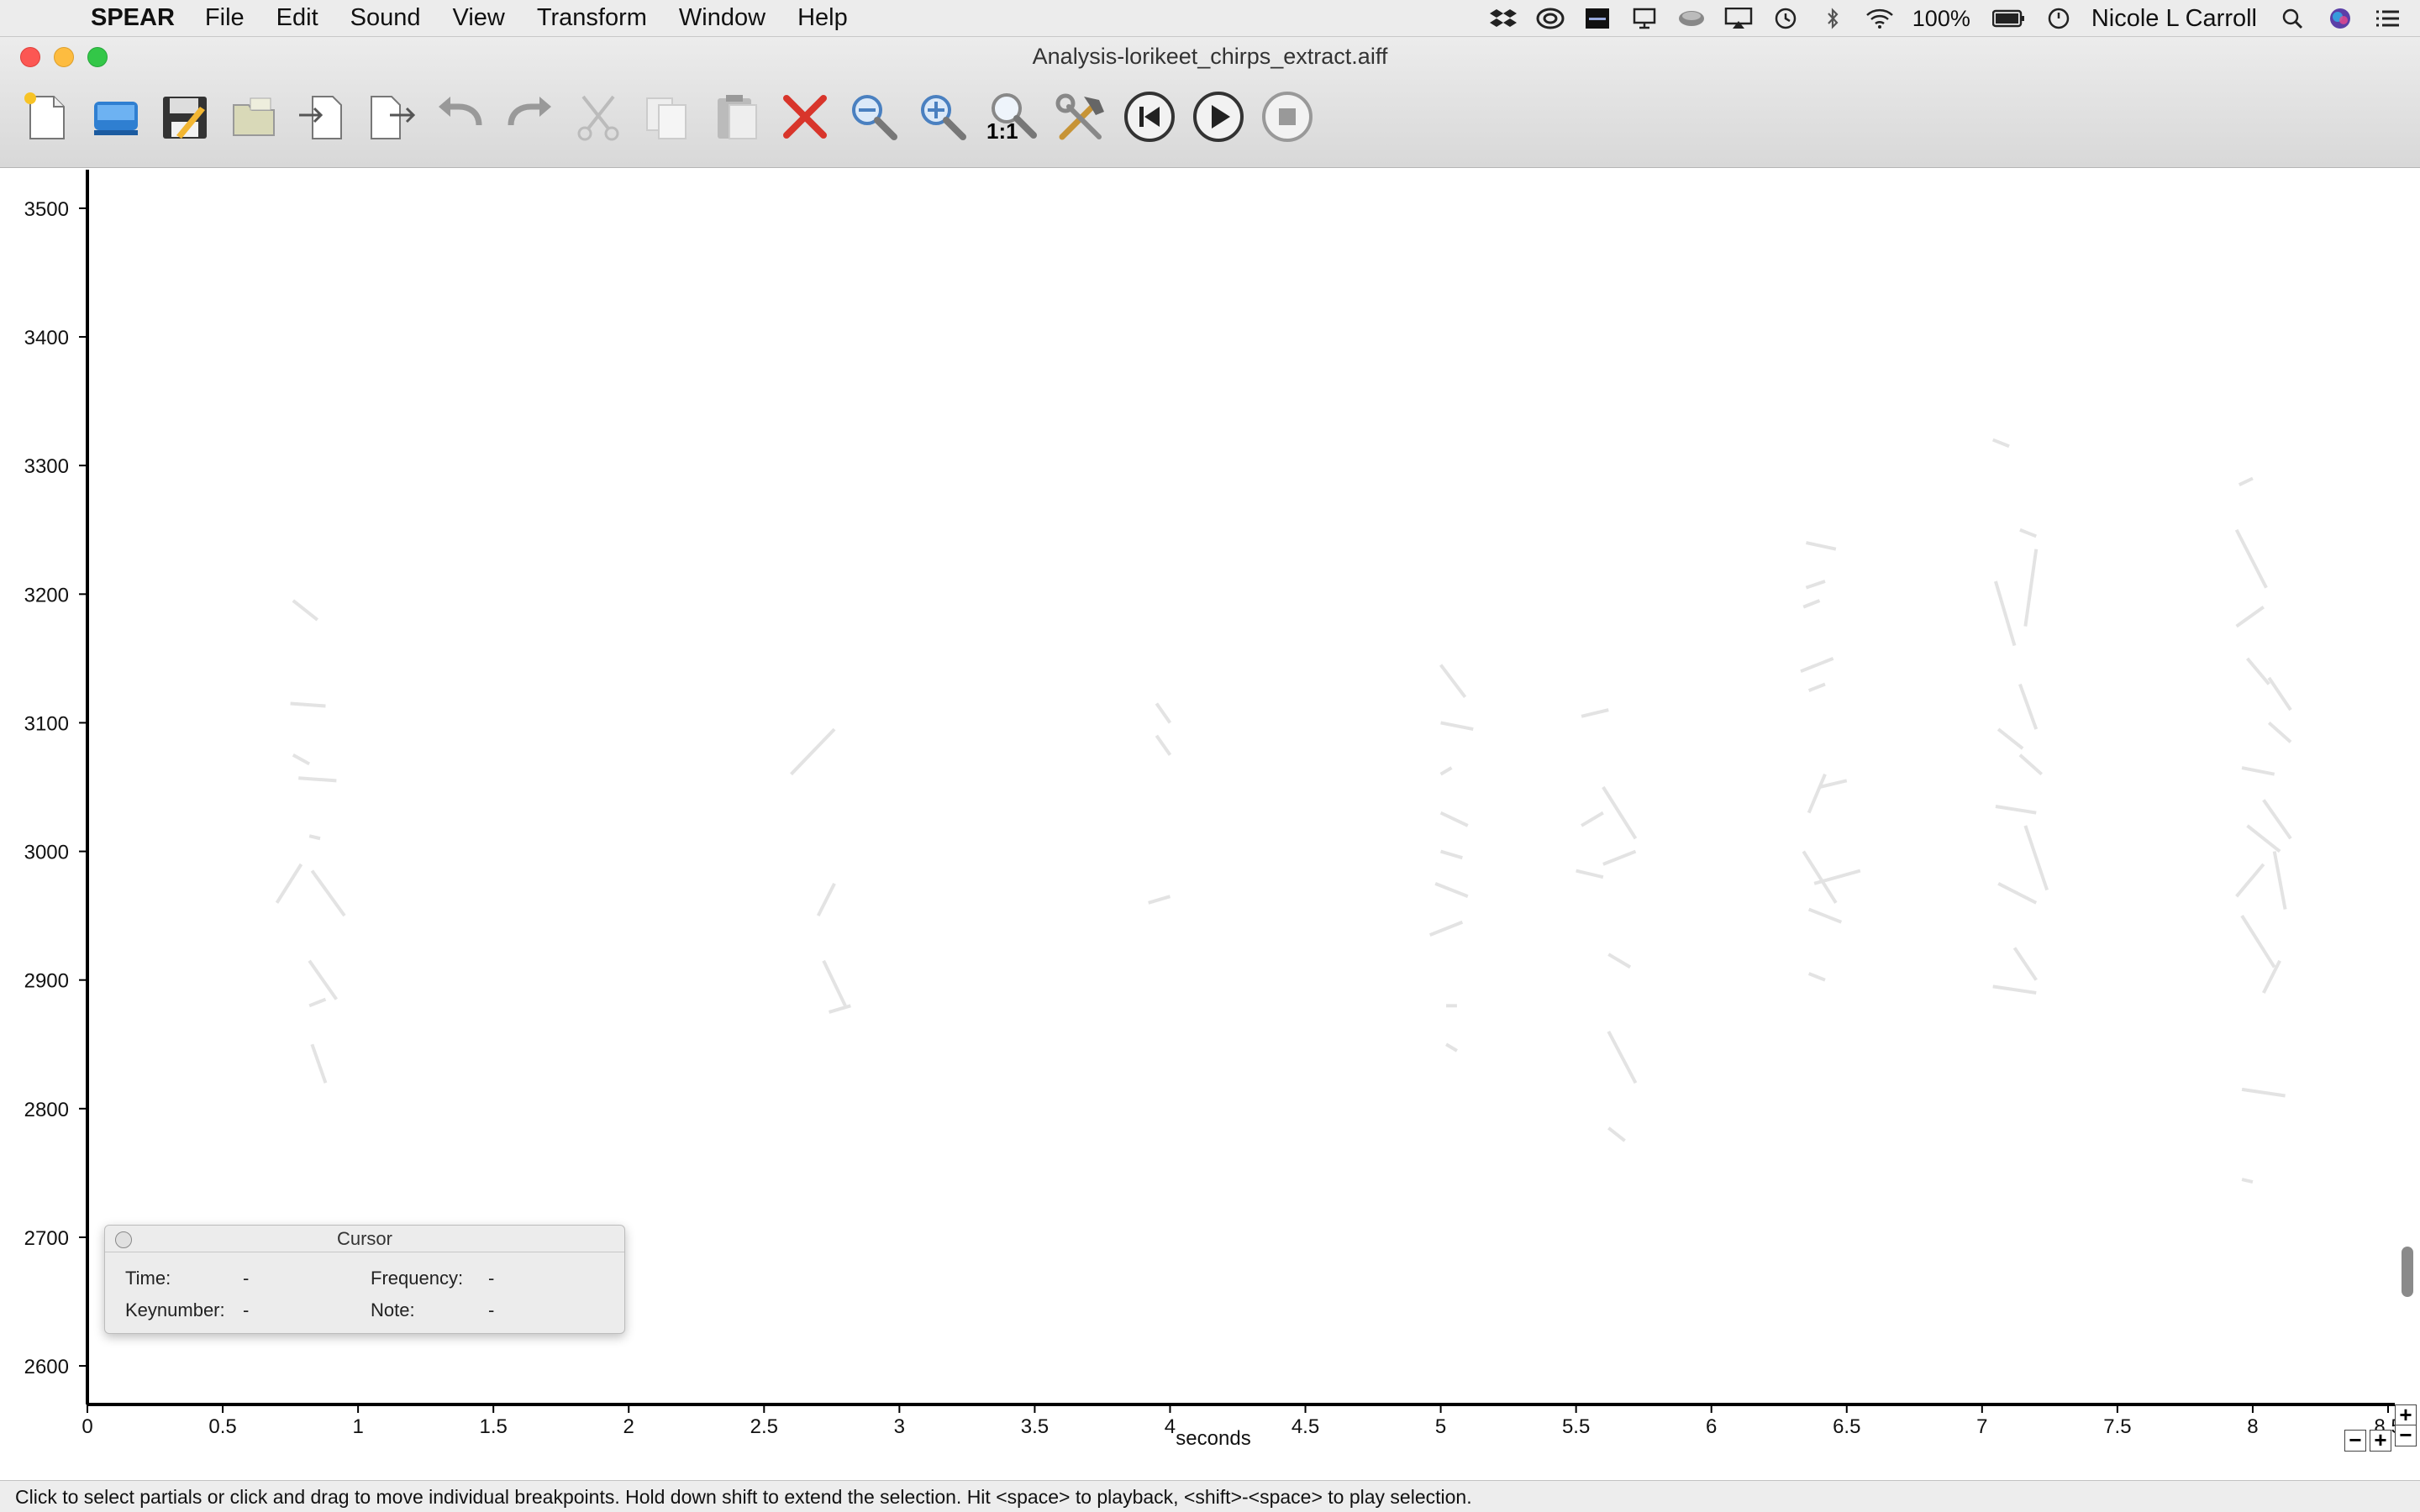  I want to click on close-panel-button, so click(124, 1239).